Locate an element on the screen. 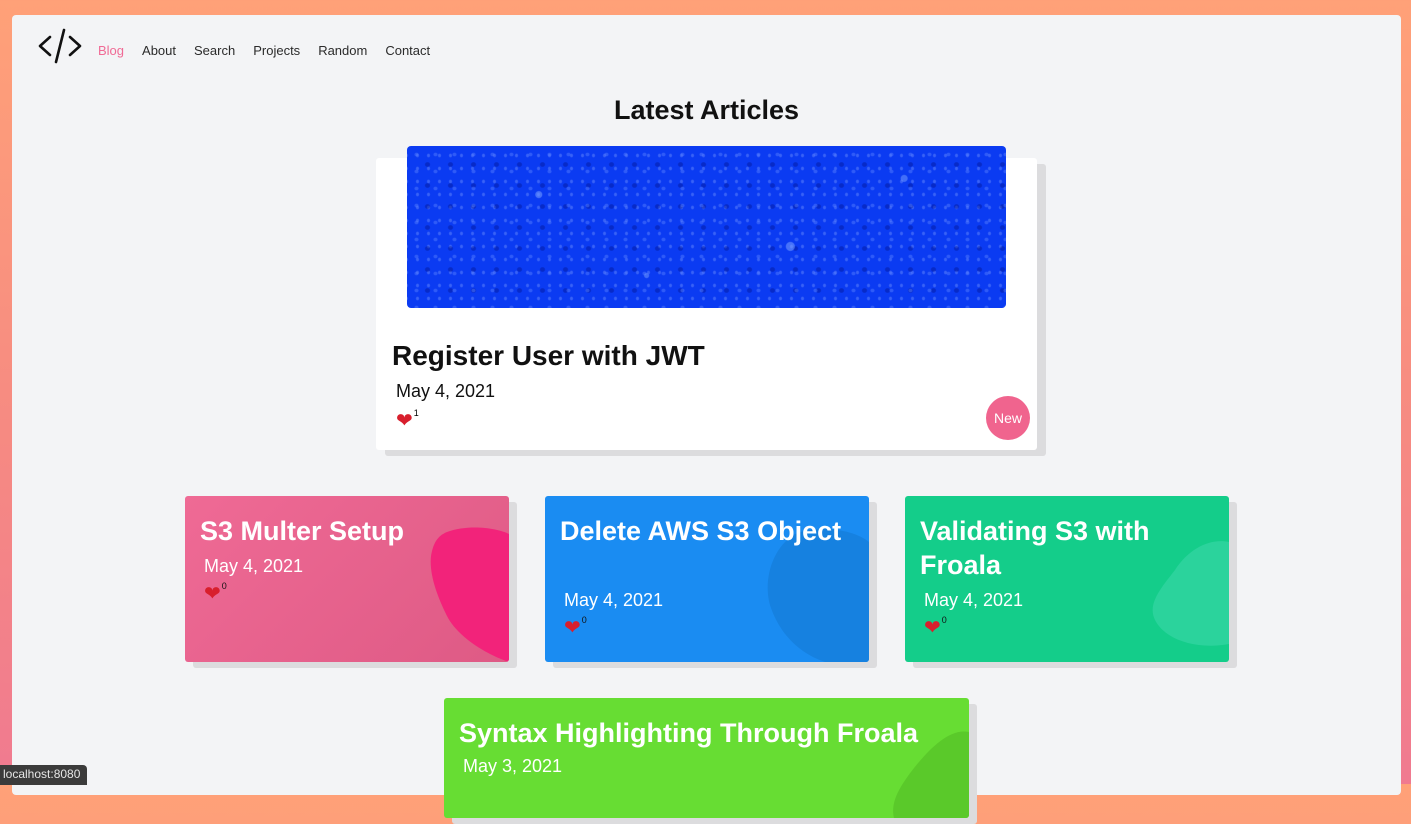 The height and width of the screenshot is (824, 1411). article-card: S3 Multer Setup May 4, 2021 ❤ 0 is located at coordinates (347, 579).